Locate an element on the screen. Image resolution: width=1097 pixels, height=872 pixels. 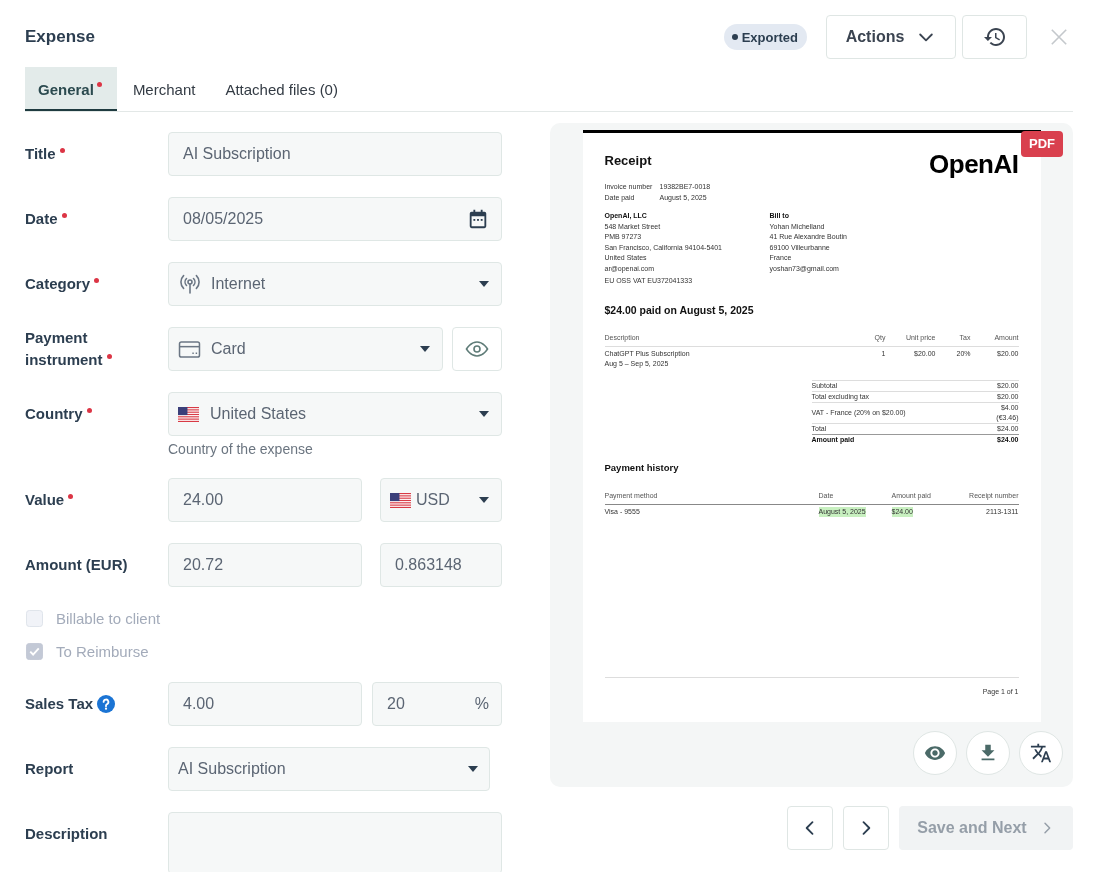
field-hint: Country of the expense is located at coordinates (240, 449).